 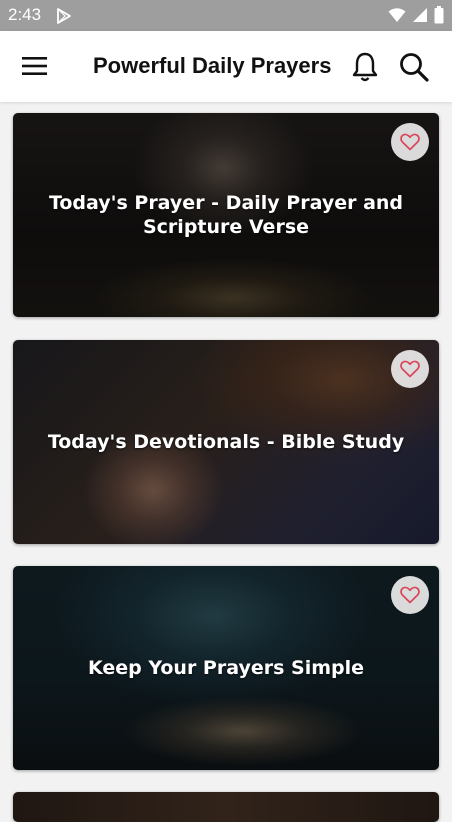 I want to click on card-title: Today's Devotionals - Bible Study, so click(x=226, y=442).